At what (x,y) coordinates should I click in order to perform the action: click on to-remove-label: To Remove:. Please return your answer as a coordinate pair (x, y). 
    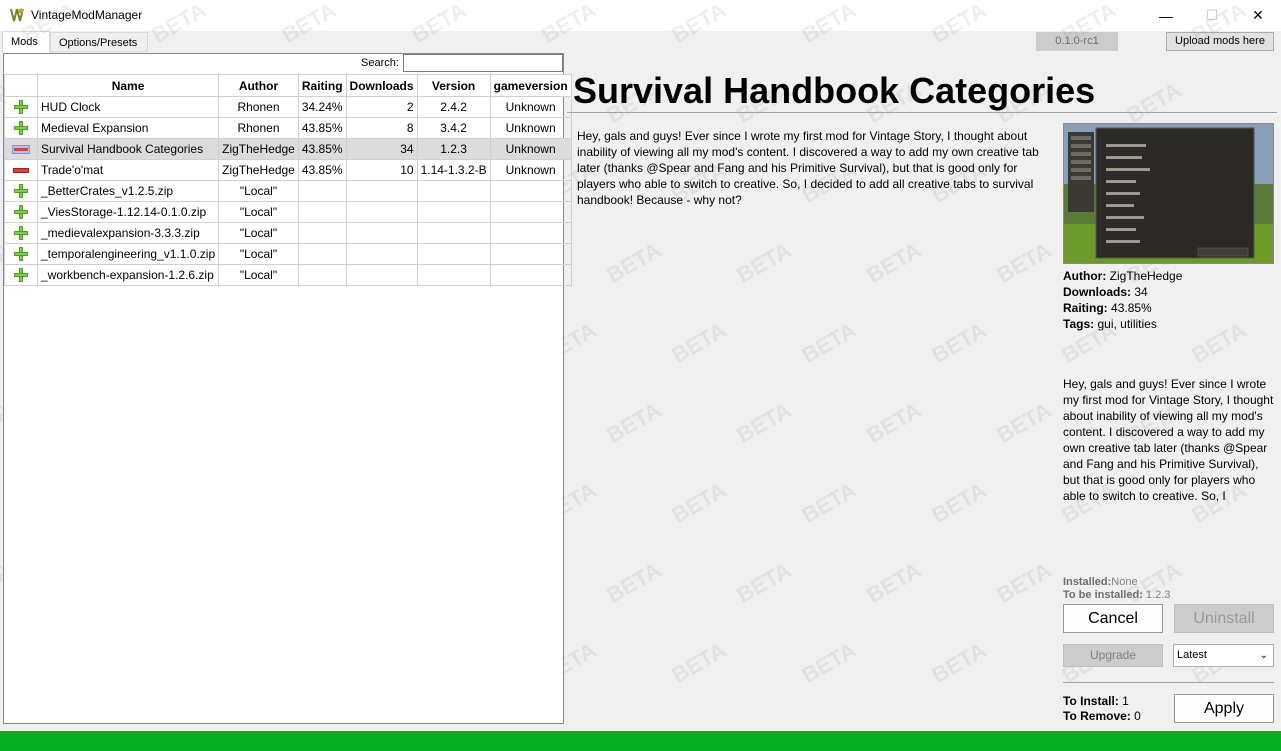
    Looking at the image, I should click on (1097, 716).